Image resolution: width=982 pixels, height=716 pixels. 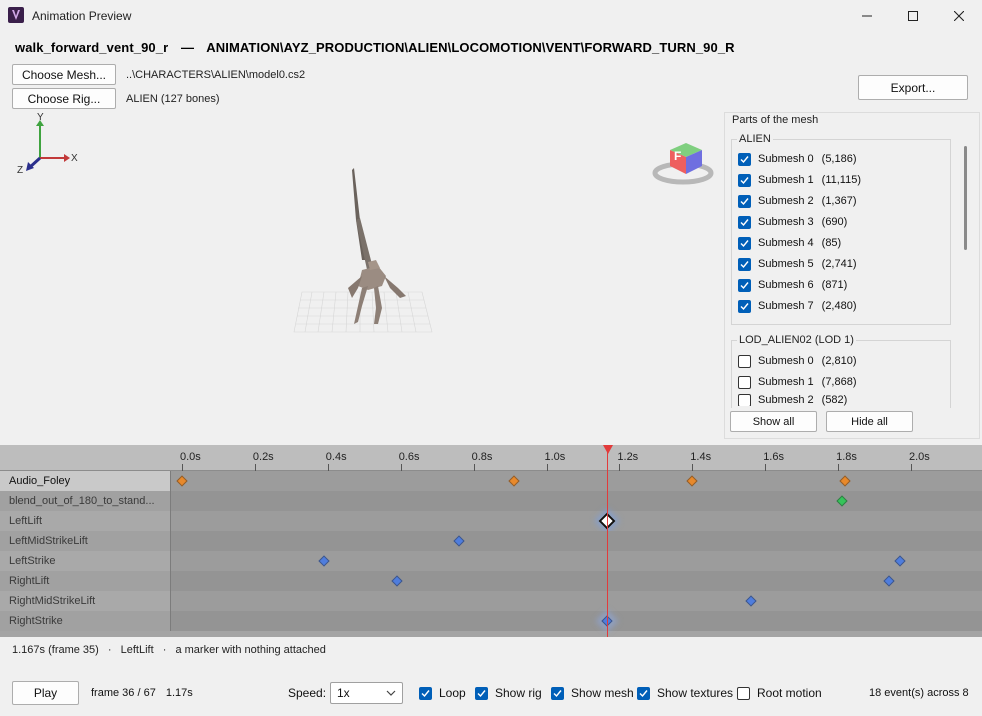 I want to click on tick-label: 1.2s, so click(x=628, y=457).